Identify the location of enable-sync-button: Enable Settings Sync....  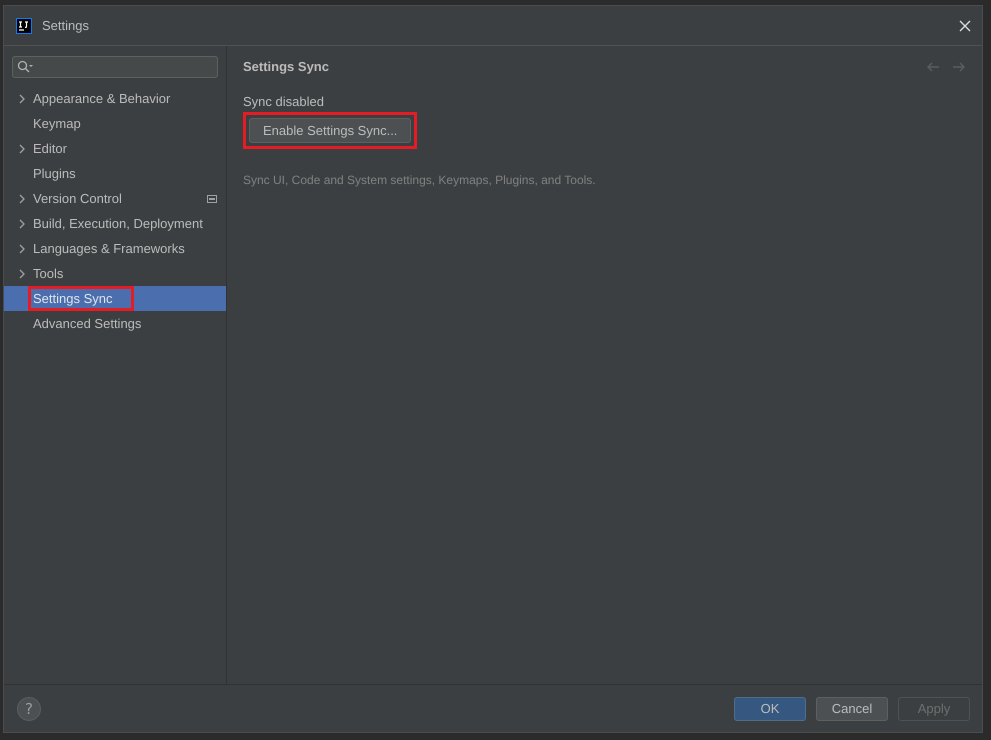
(330, 130).